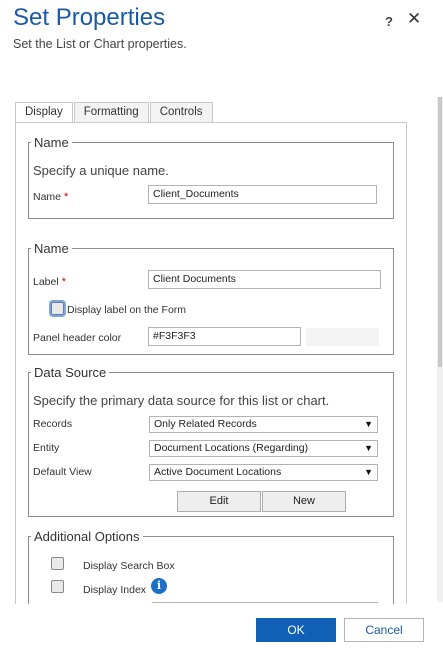 This screenshot has width=443, height=649. Describe the element at coordinates (296, 630) in the screenshot. I see `ok-button: OK` at that location.